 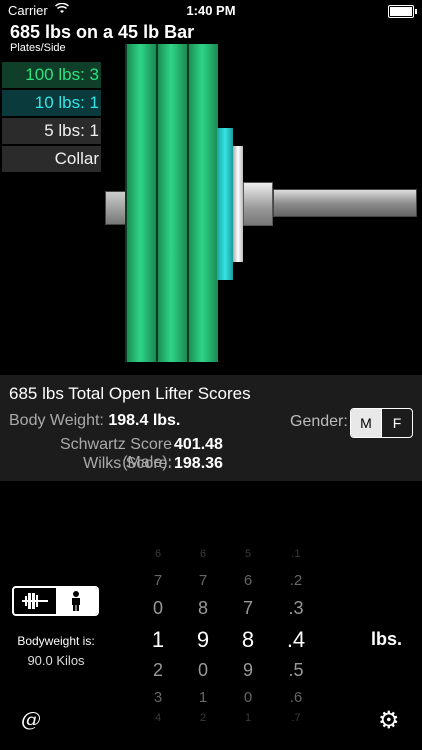 I want to click on battery-icon, so click(x=402, y=11).